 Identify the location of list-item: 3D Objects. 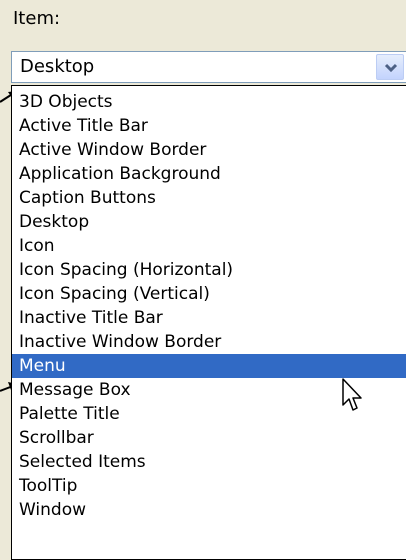
(209, 102).